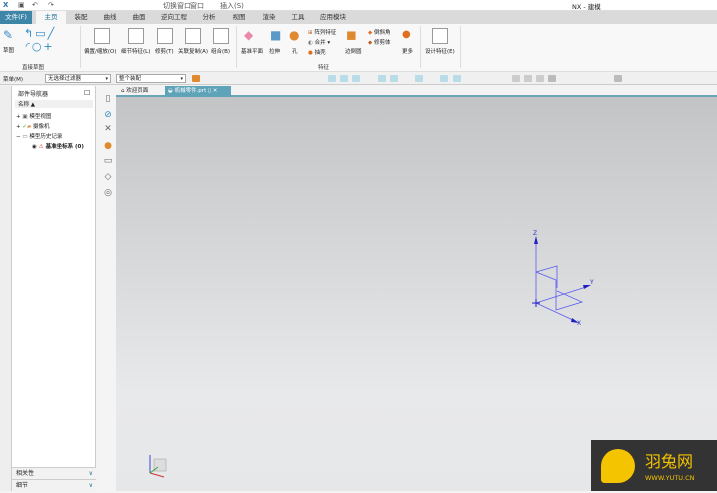 This screenshot has width=717, height=493. I want to click on extrude-icon: ■, so click(276, 35).